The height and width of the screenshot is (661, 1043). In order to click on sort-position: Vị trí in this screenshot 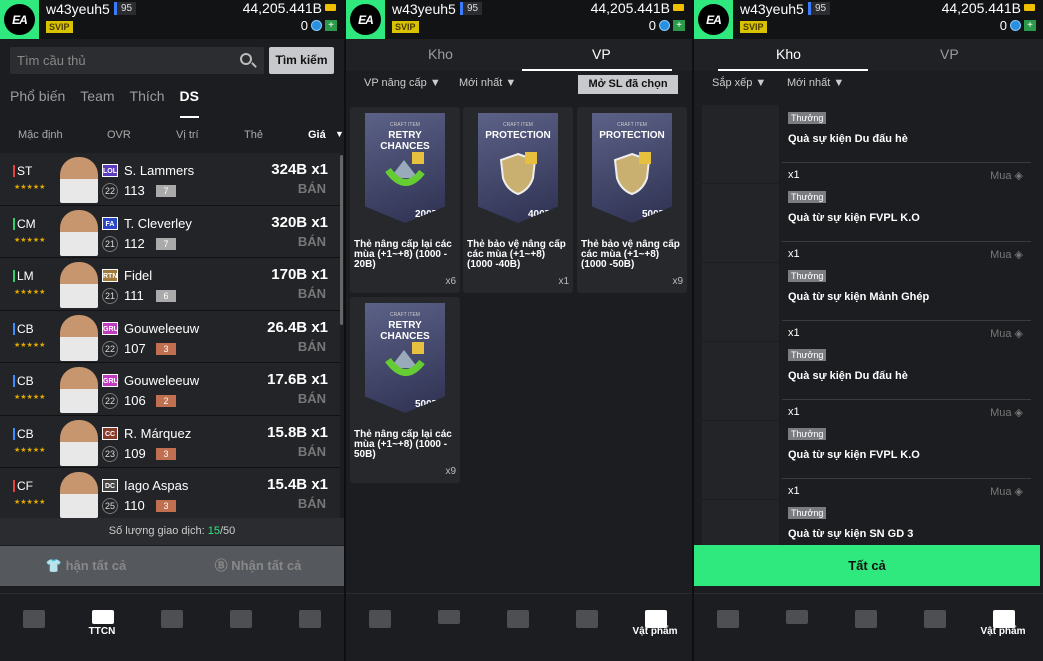, I will do `click(187, 135)`.